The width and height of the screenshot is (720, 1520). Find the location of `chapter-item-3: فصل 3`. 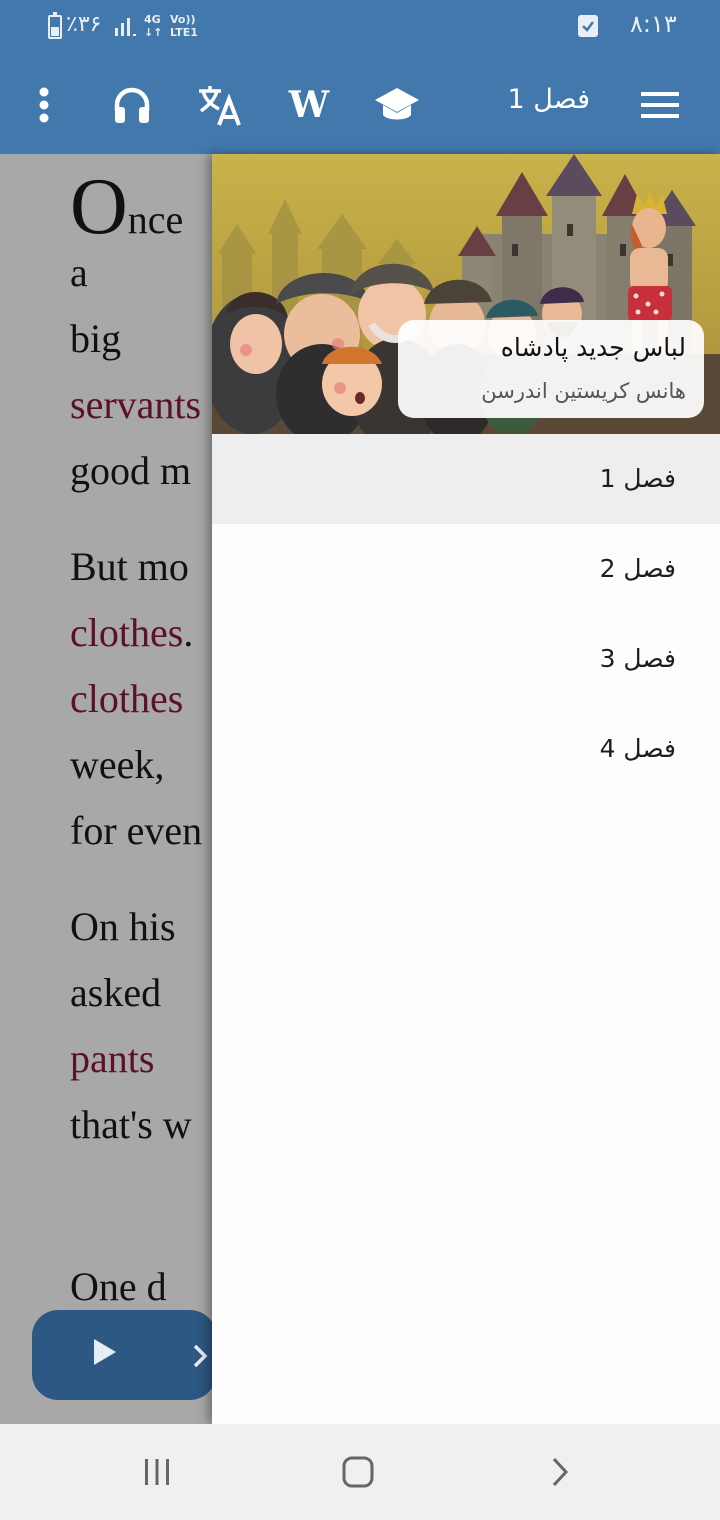

chapter-item-3: فصل 3 is located at coordinates (466, 659).